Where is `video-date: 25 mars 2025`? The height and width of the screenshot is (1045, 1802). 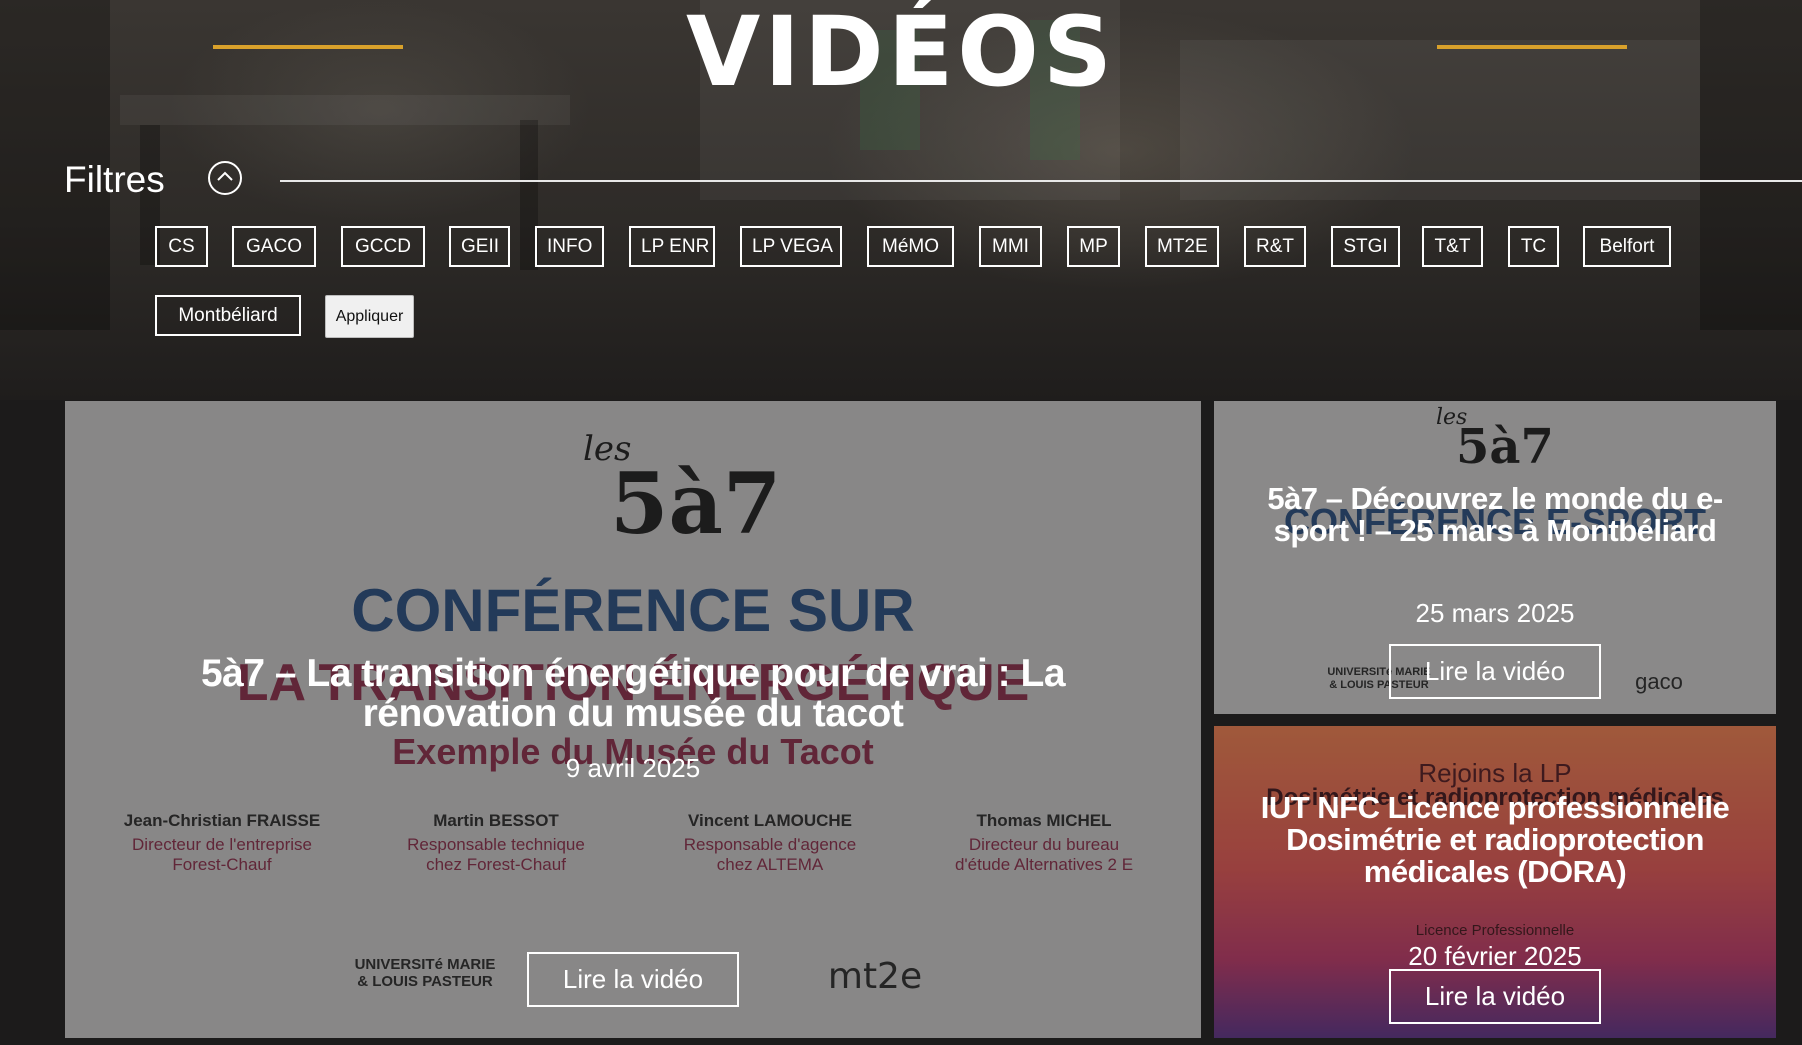 video-date: 25 mars 2025 is located at coordinates (1495, 613).